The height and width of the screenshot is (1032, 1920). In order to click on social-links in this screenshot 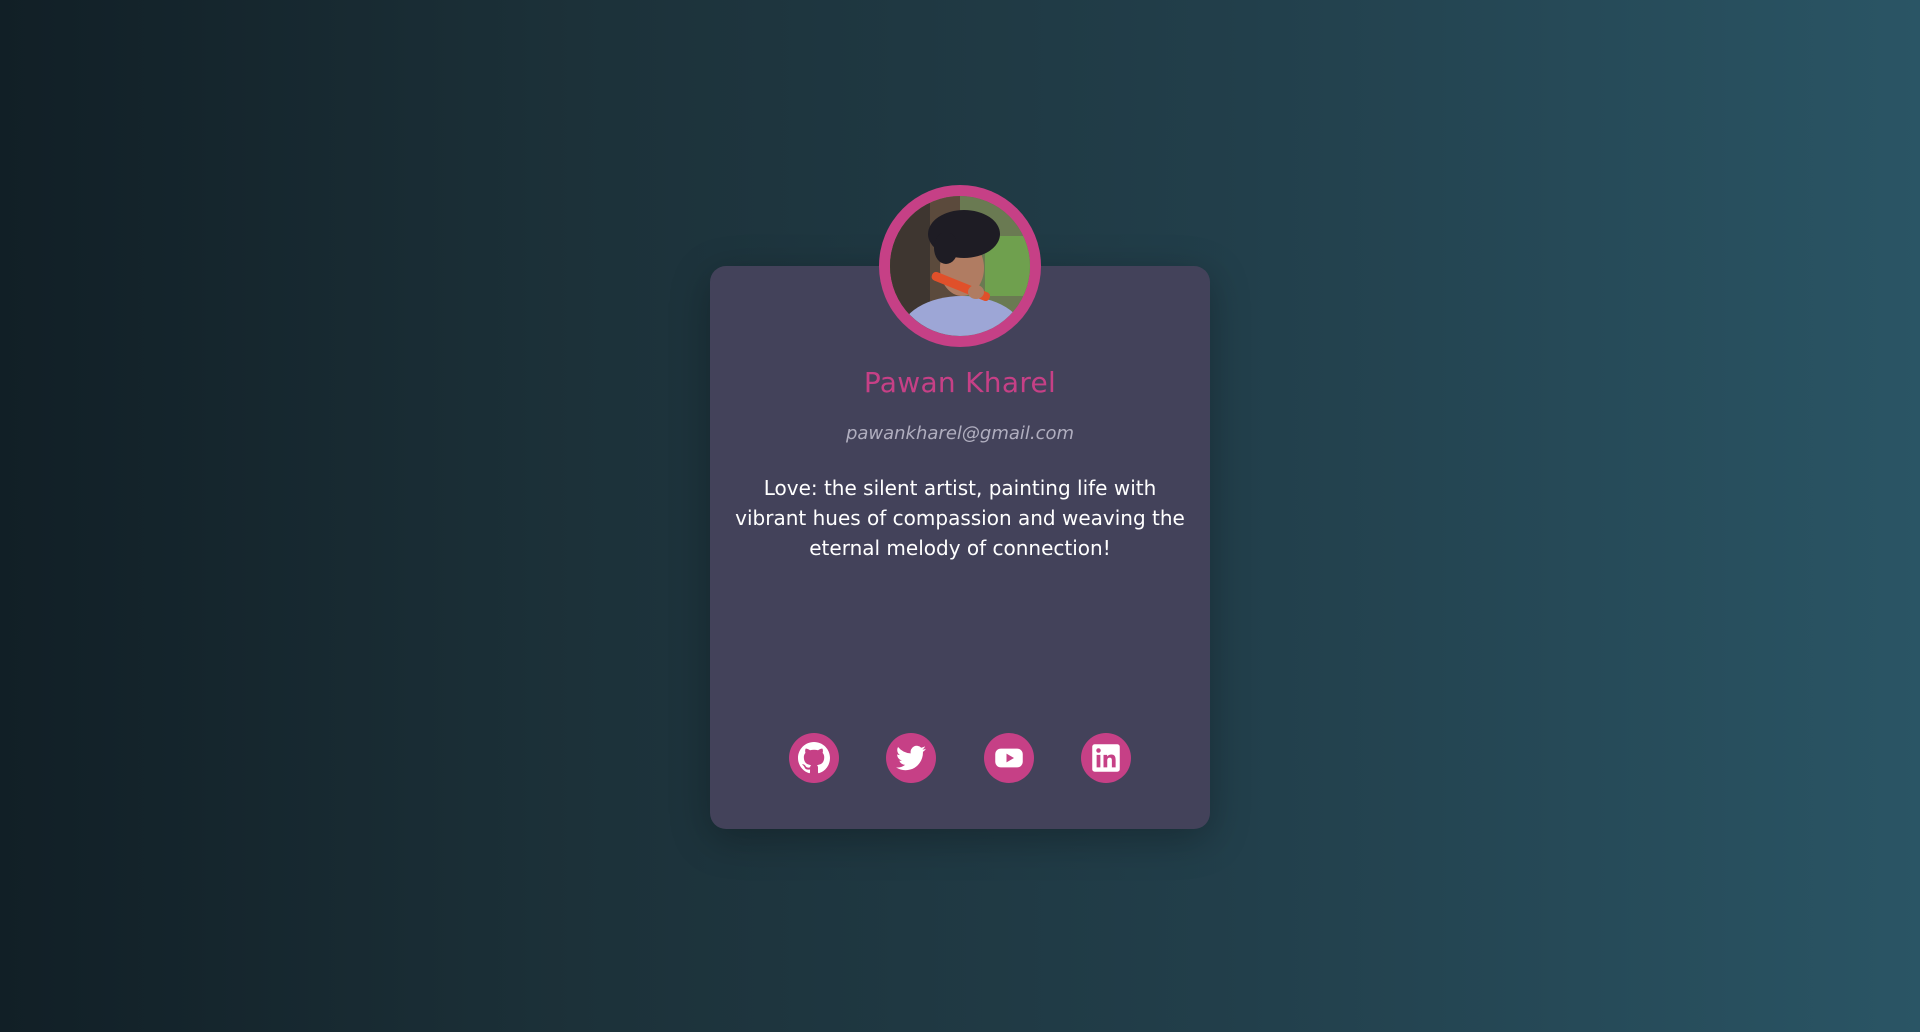, I will do `click(960, 758)`.